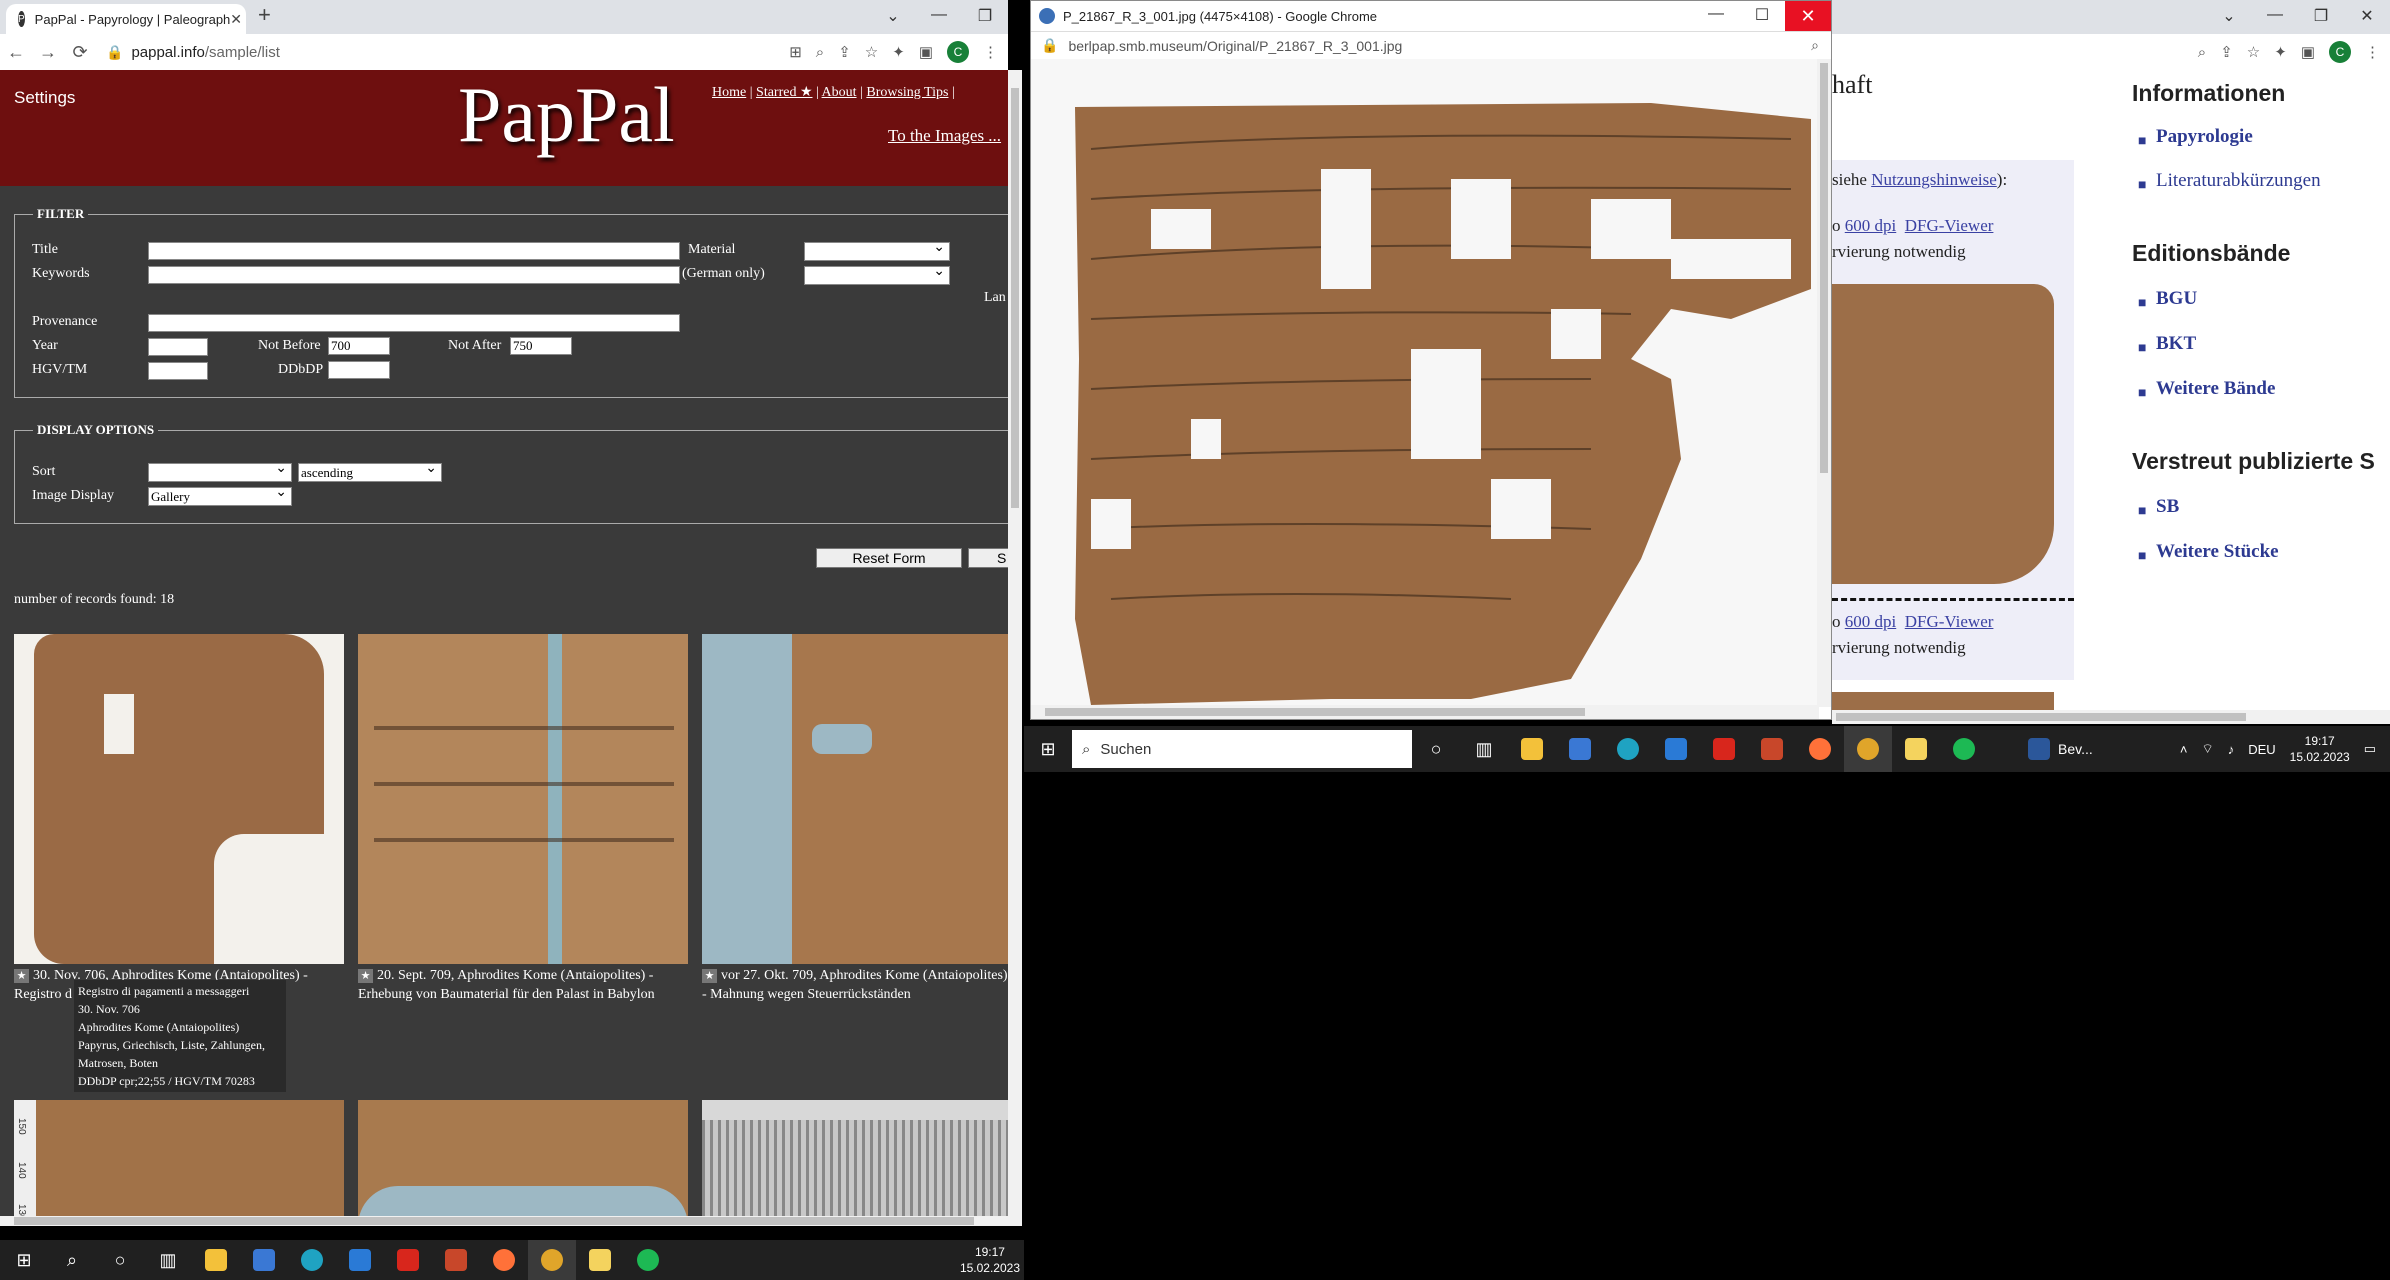  What do you see at coordinates (566, 115) in the screenshot?
I see `pappal-logo: PapPal` at bounding box center [566, 115].